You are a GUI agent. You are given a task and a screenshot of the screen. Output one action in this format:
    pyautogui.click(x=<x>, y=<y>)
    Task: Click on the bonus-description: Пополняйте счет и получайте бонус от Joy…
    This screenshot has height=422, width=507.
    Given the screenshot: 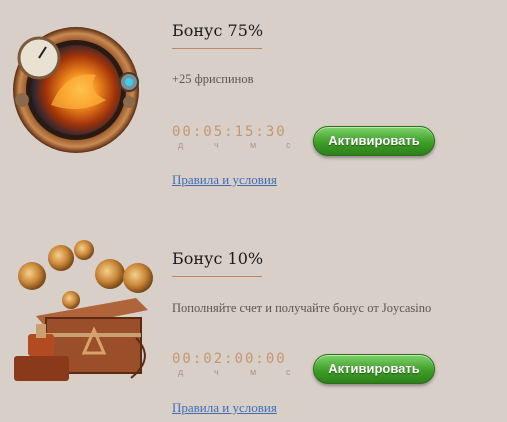 What is the action you would take?
    pyautogui.click(x=302, y=308)
    